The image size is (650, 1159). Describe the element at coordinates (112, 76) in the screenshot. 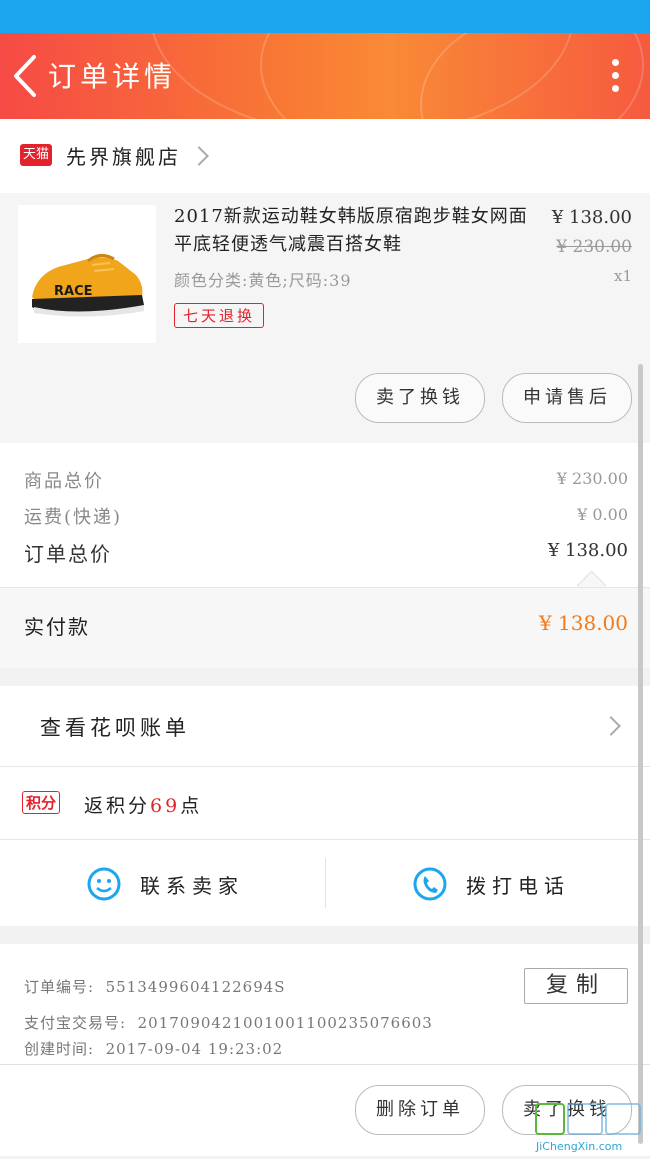

I see `page-title: 订单详情` at that location.